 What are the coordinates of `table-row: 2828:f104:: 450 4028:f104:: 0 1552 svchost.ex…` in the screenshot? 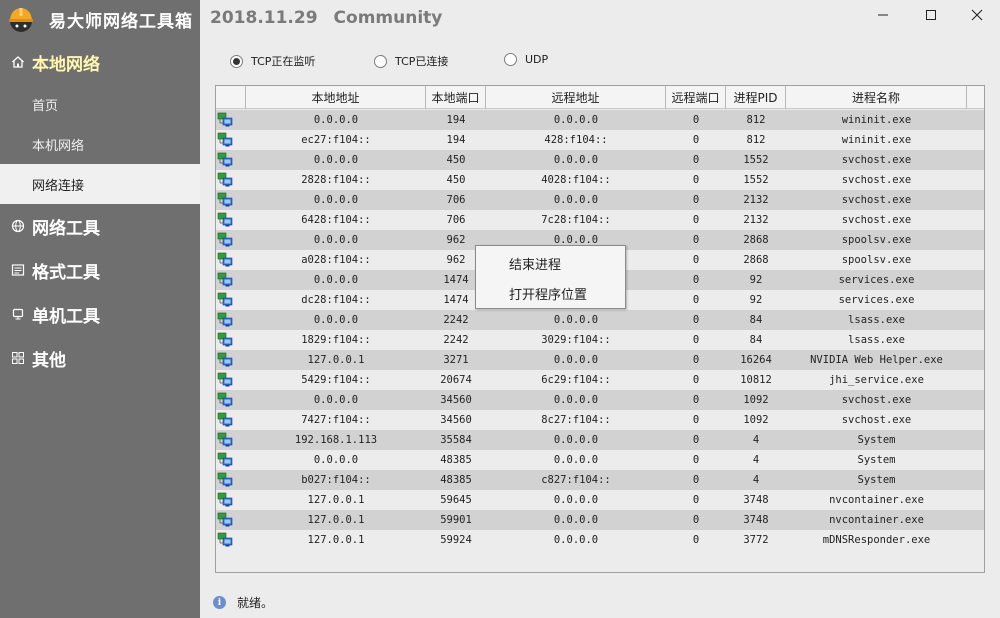 It's located at (600, 180).